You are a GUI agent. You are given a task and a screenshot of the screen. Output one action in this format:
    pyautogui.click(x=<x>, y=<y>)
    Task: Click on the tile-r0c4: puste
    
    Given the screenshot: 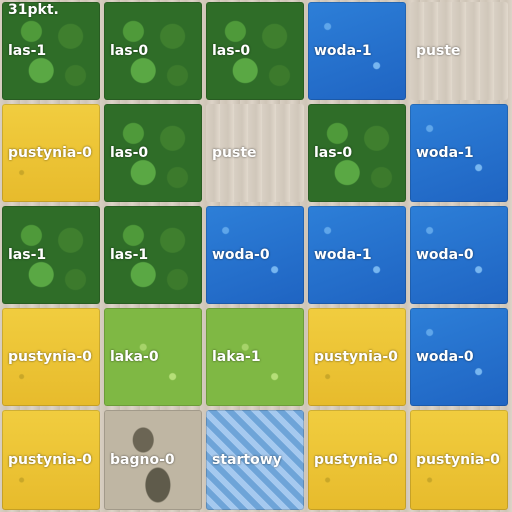 What is the action you would take?
    pyautogui.click(x=459, y=51)
    